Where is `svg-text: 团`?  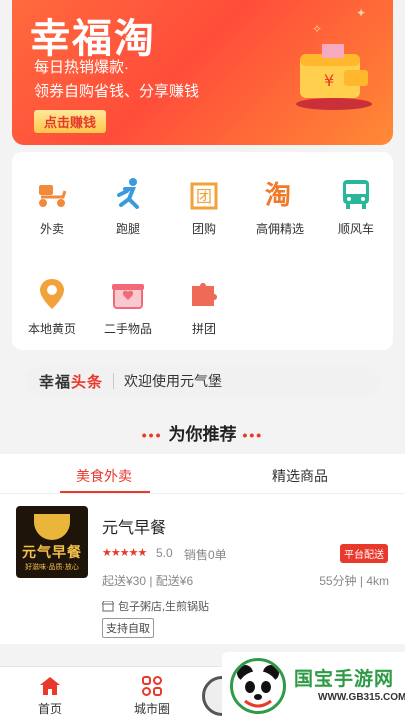 svg-text: 团 is located at coordinates (204, 196).